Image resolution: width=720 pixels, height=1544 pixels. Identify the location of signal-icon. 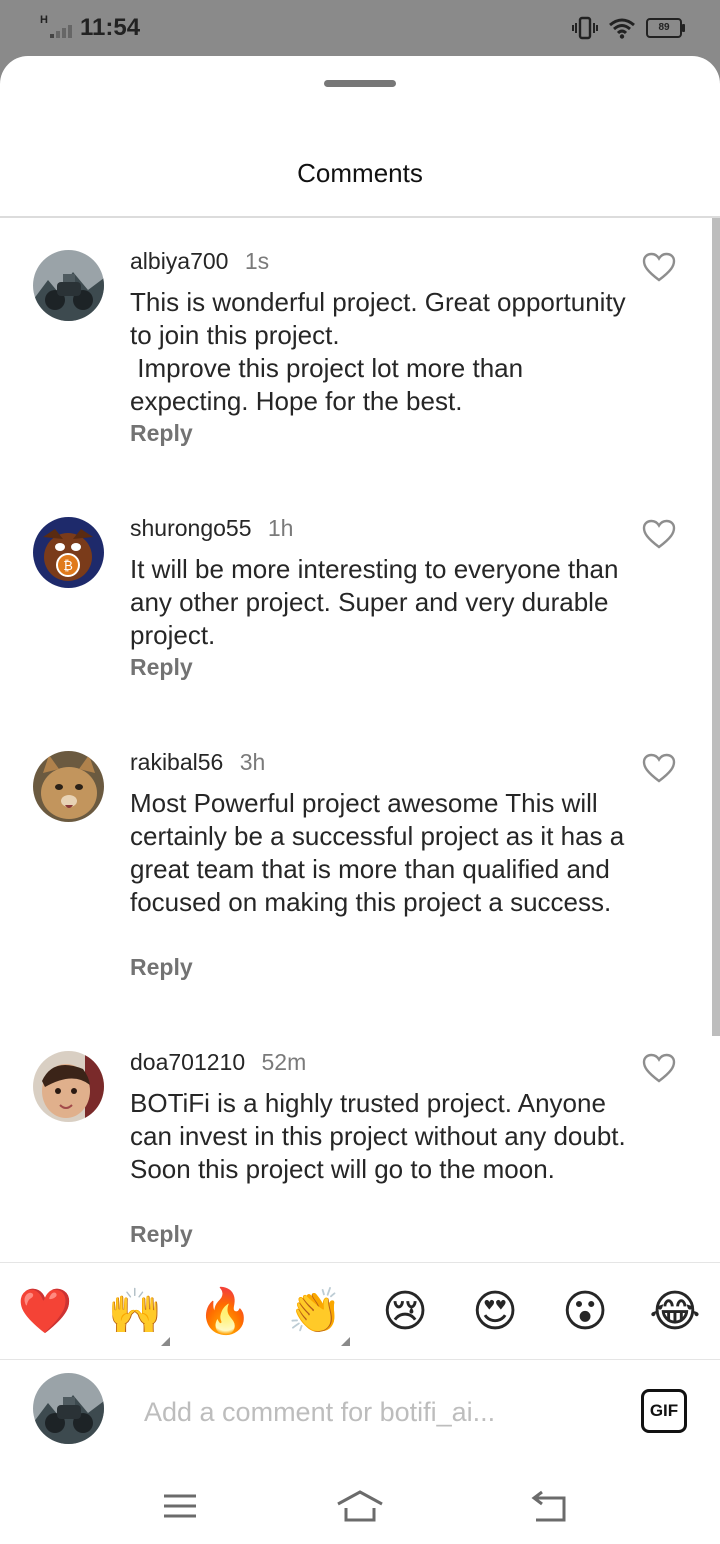
(62, 31).